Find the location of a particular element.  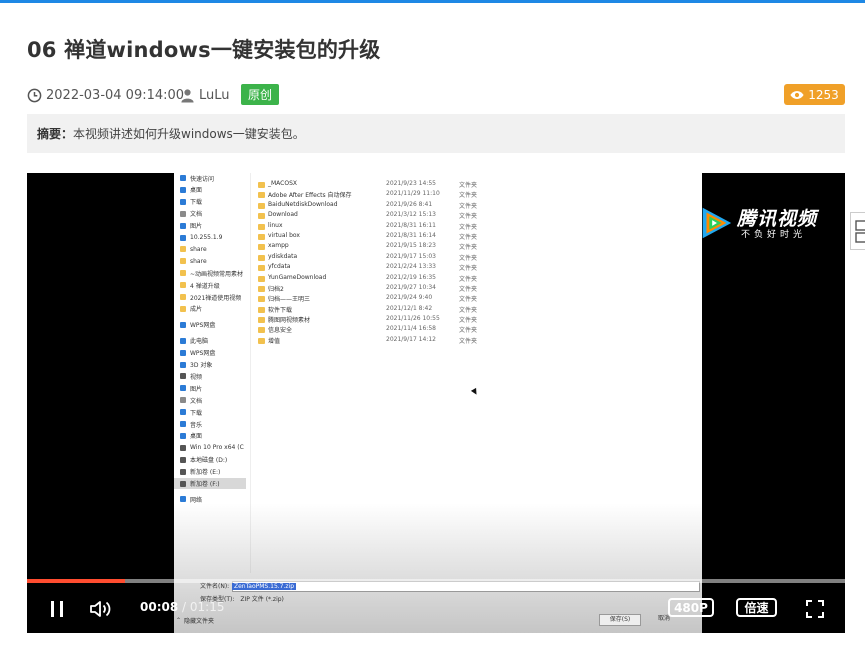

file-name: 腾图网视频素材 is located at coordinates (289, 321).